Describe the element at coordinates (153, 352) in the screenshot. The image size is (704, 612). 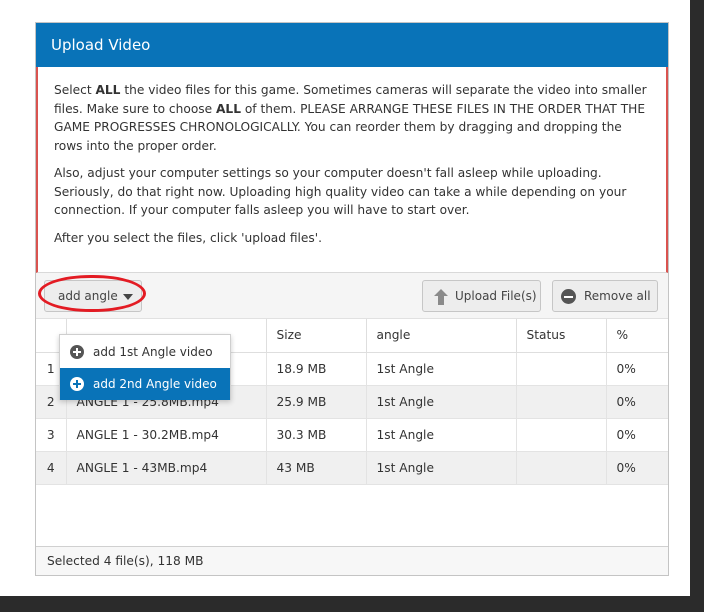
I see `menu-item-label: add 1st Angle video` at that location.